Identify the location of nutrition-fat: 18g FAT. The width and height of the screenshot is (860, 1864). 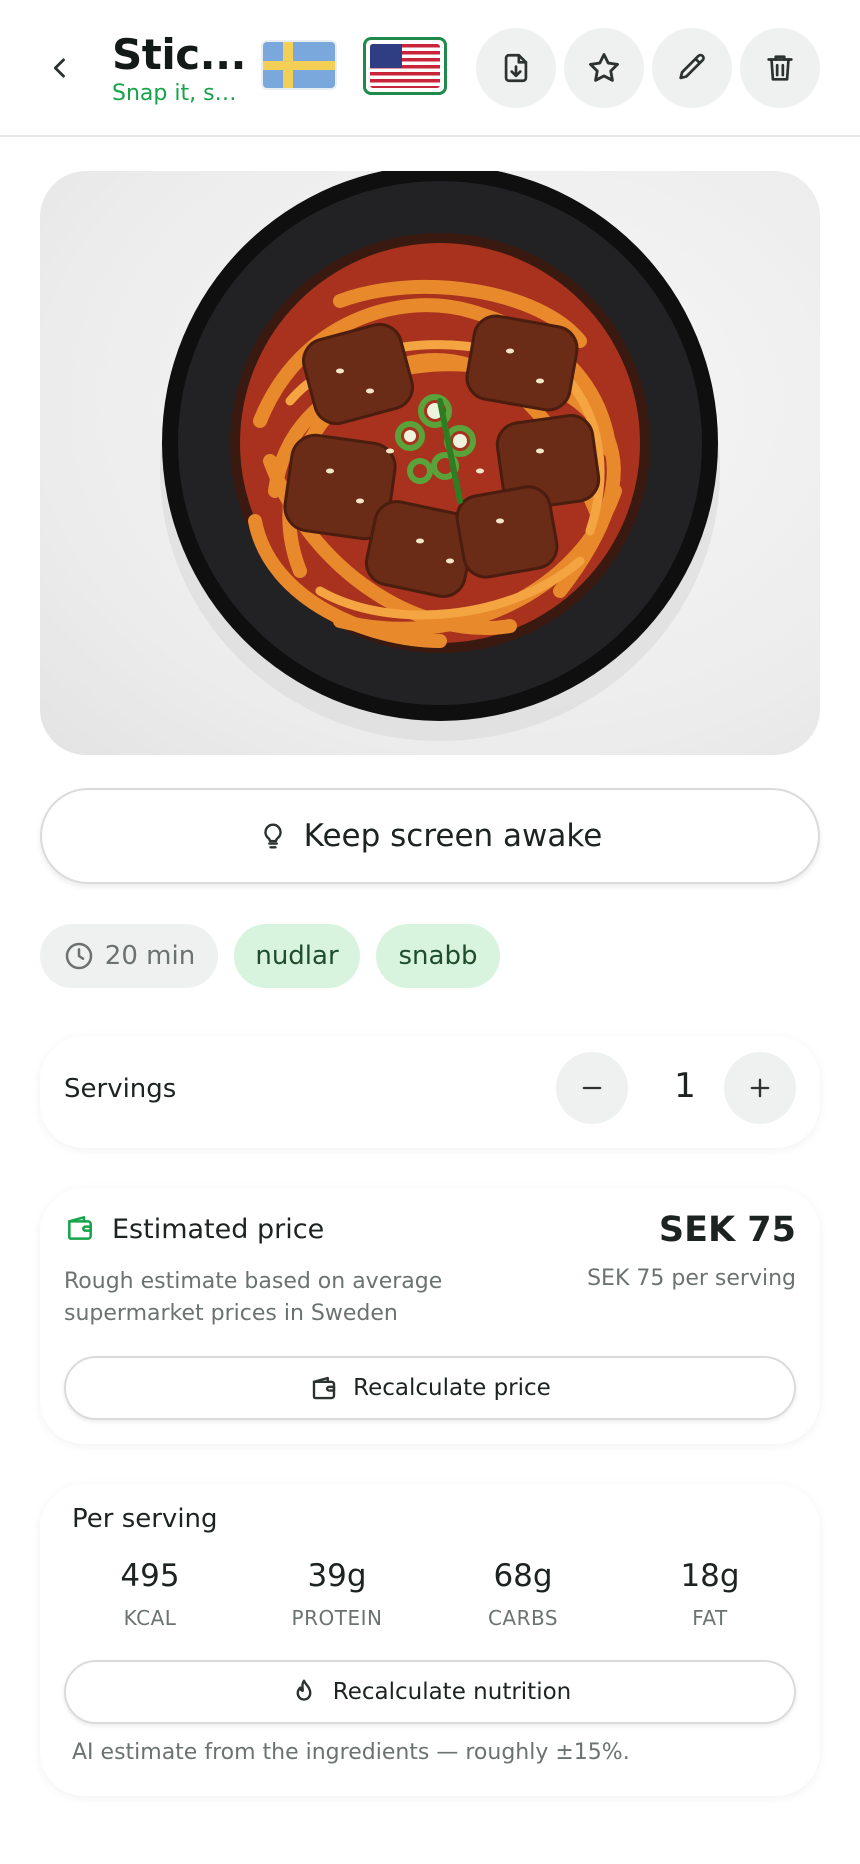
(710, 1594).